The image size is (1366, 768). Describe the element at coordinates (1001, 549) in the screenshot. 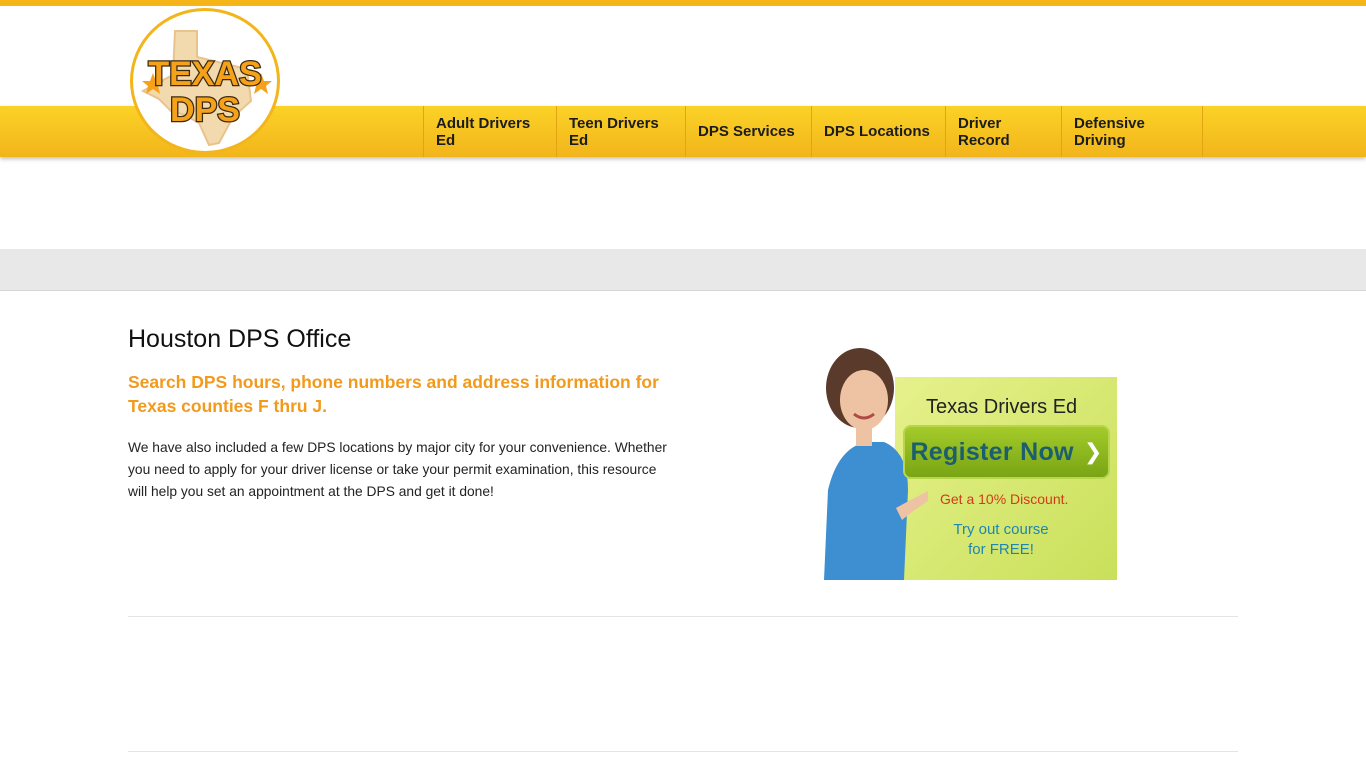

I see `ad-try-line2: for FREE!` at that location.